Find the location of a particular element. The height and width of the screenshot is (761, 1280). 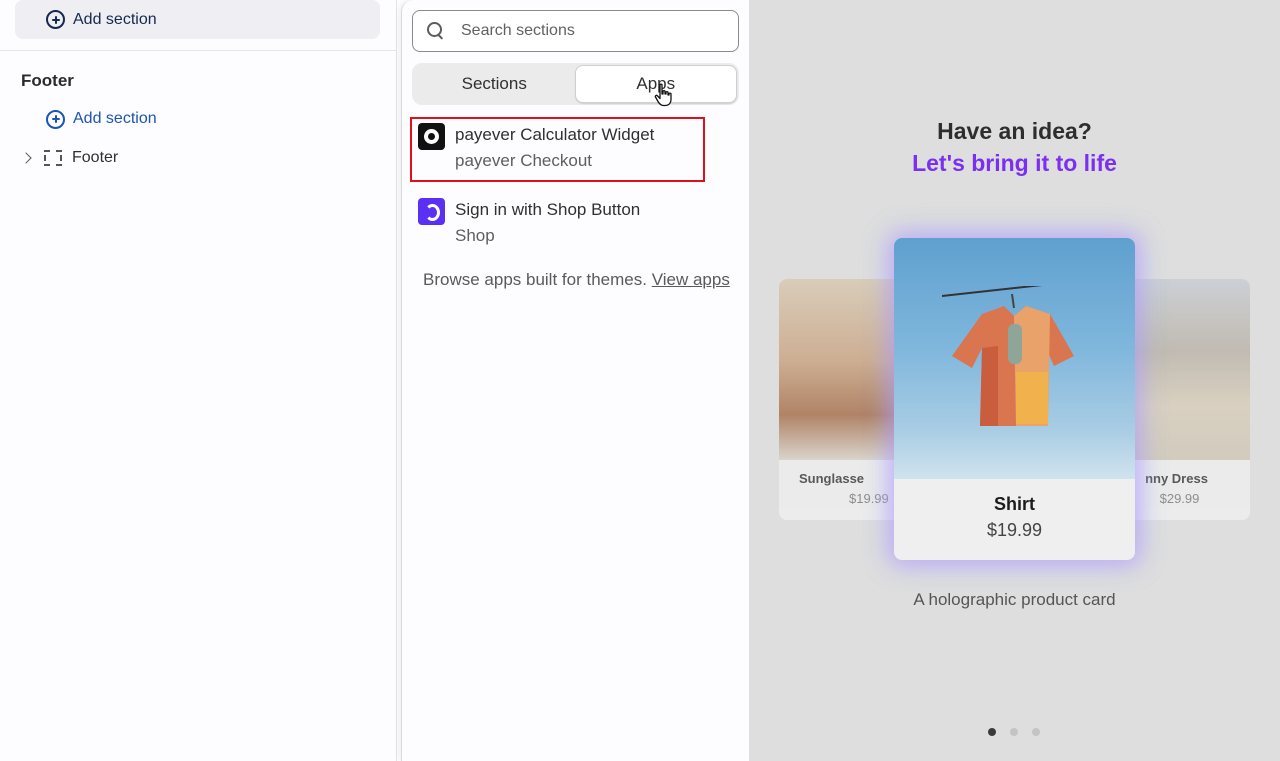

carousel-dots is located at coordinates (1014, 732).